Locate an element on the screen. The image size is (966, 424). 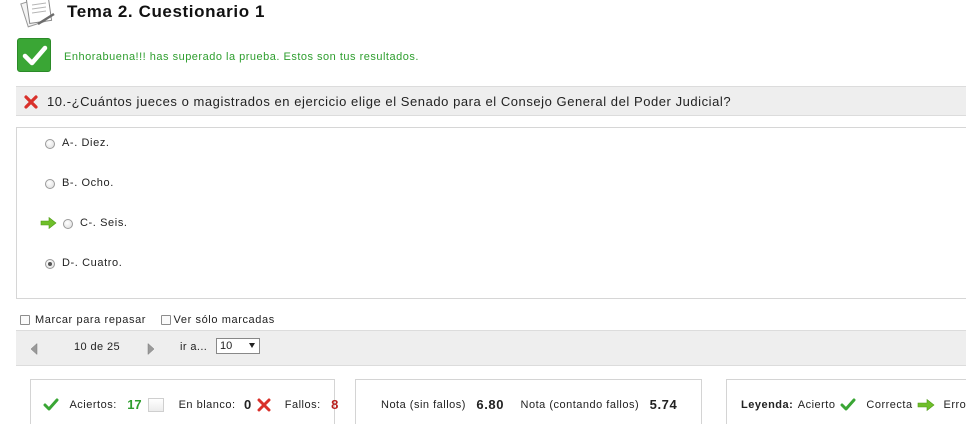
prev-arrow-icon is located at coordinates (34, 349).